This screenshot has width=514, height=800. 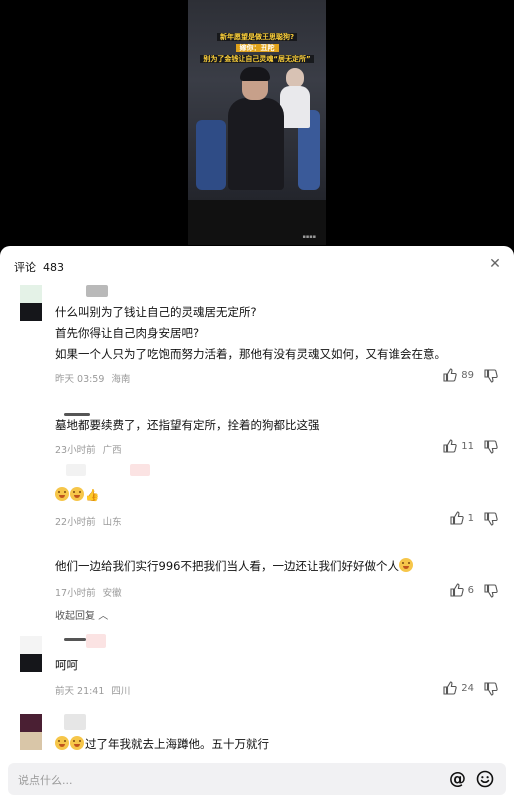 I want to click on comment-meta: 昨天 03:59 海南, so click(x=96, y=378).